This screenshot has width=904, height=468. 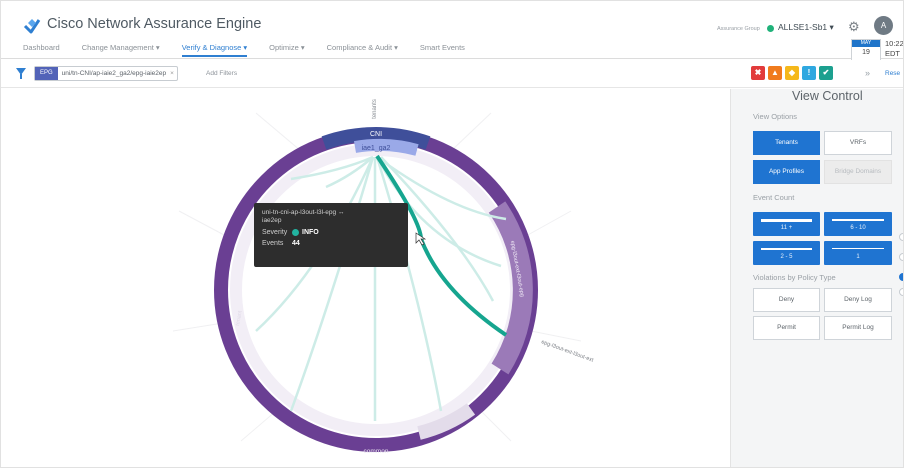 What do you see at coordinates (858, 172) in the screenshot?
I see `bridge-domains-button: Bridge Domains` at bounding box center [858, 172].